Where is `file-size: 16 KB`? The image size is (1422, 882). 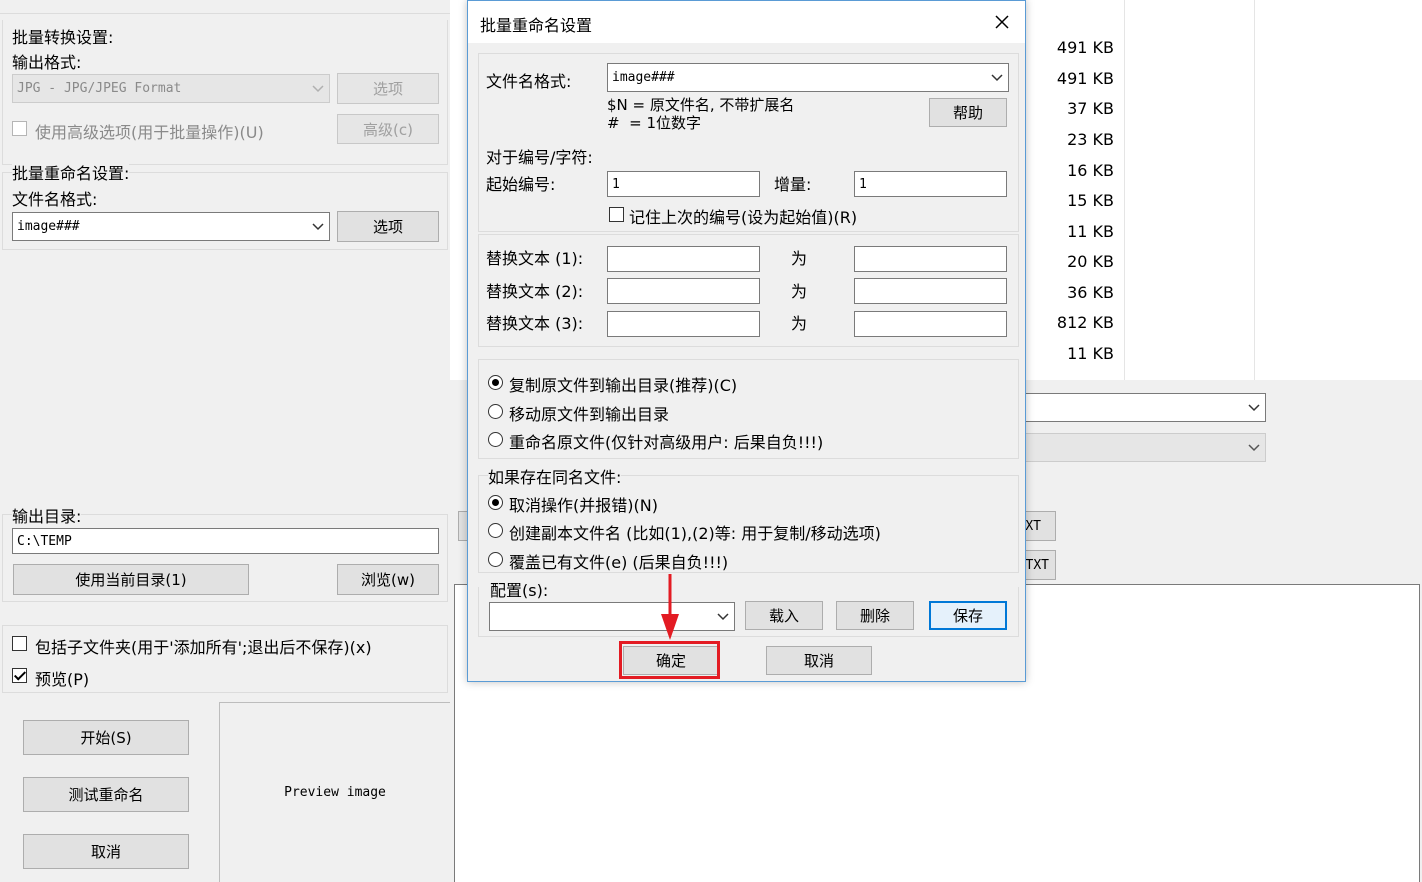 file-size: 16 KB is located at coordinates (1090, 170).